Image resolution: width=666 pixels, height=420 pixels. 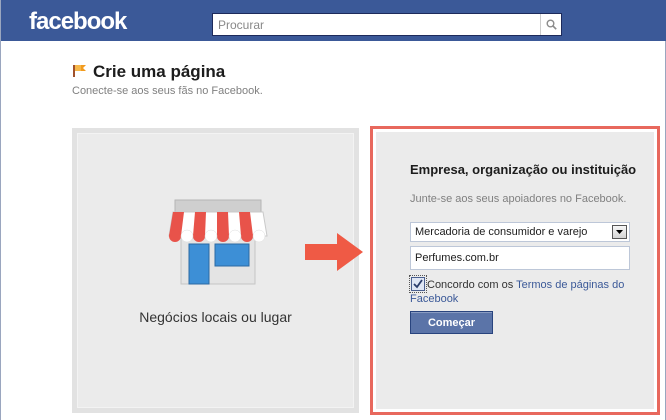 What do you see at coordinates (451, 322) in the screenshot?
I see `start-button: Começar` at bounding box center [451, 322].